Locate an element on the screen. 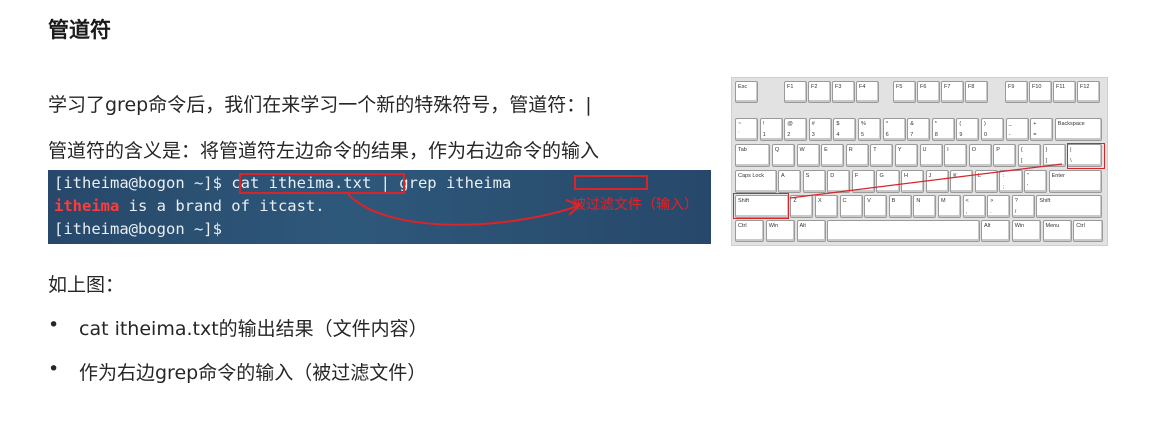 The image size is (1176, 432). as-shown-label: 如上图： is located at coordinates (86, 285).